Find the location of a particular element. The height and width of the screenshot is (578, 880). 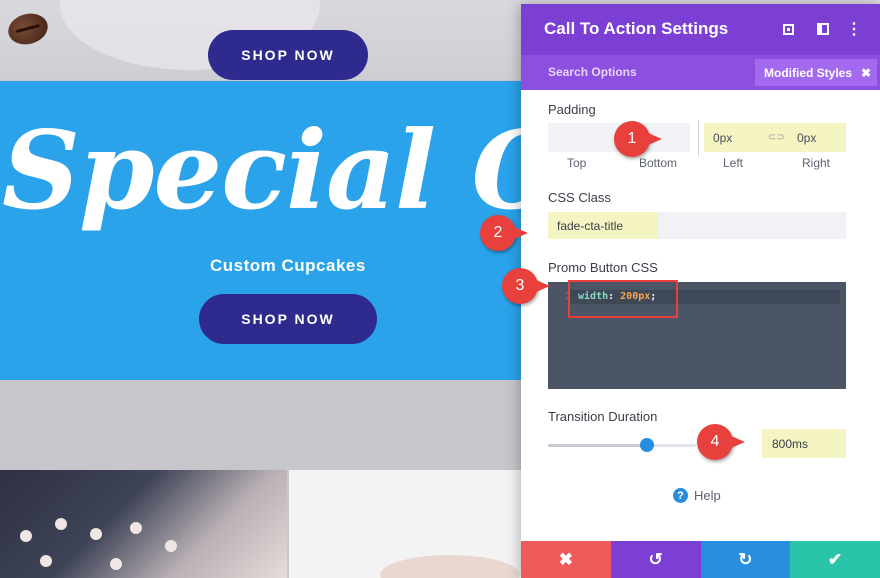

panel-header: Call To Action Settings ⋮ is located at coordinates (700, 29).